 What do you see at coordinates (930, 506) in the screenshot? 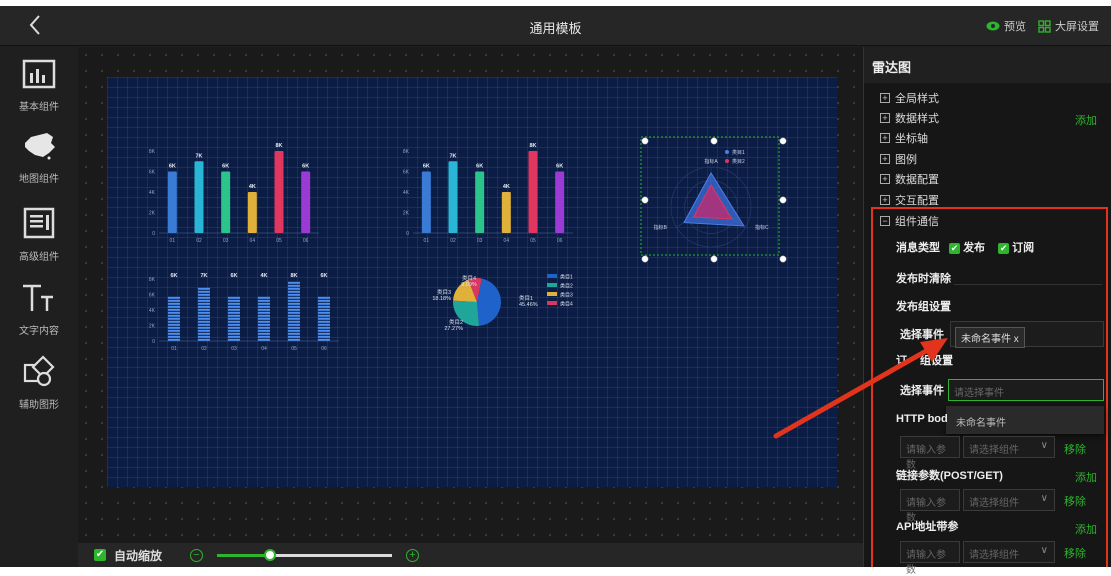
I see `link-param-input: 请输入参数` at bounding box center [930, 506].